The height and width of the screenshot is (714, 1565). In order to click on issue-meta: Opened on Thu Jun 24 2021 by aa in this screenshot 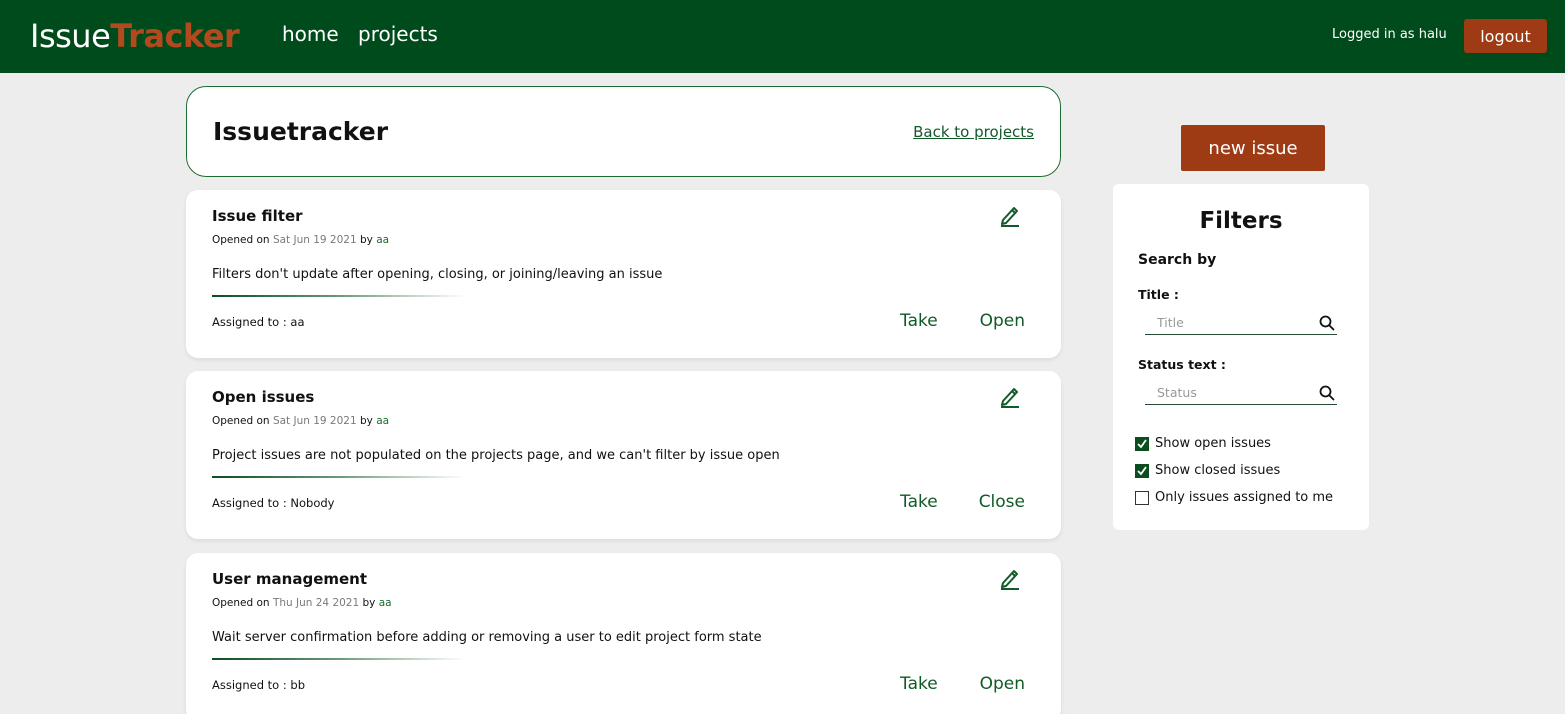, I will do `click(302, 603)`.